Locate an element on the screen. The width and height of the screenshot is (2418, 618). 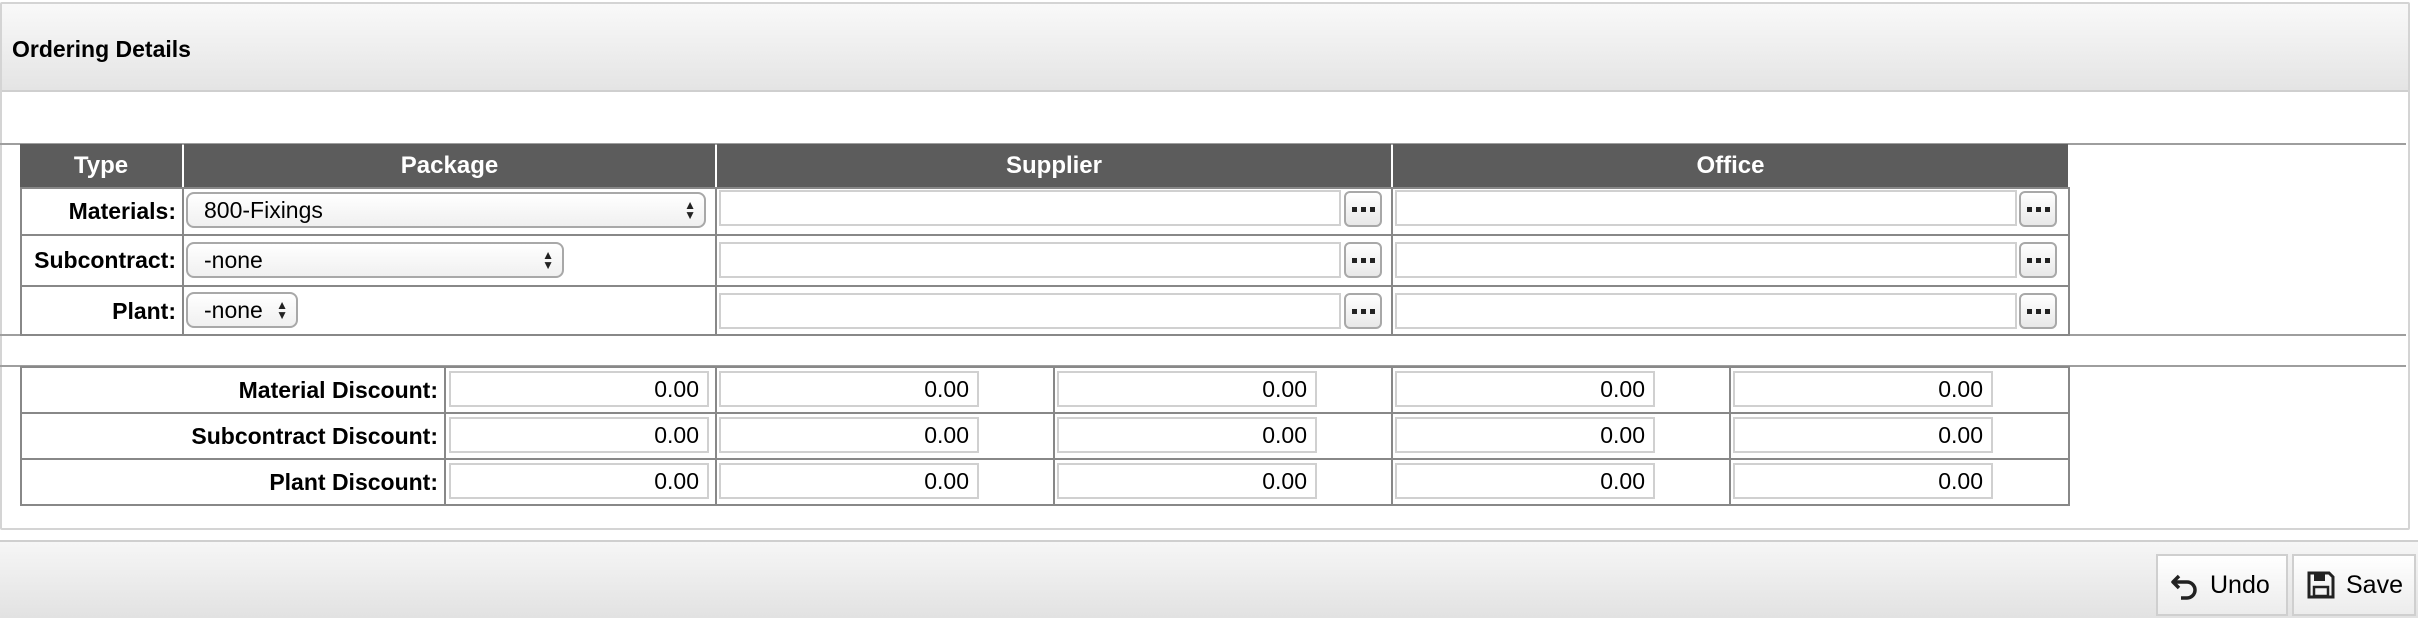
column-header-supplier: Supplier is located at coordinates (1054, 165).